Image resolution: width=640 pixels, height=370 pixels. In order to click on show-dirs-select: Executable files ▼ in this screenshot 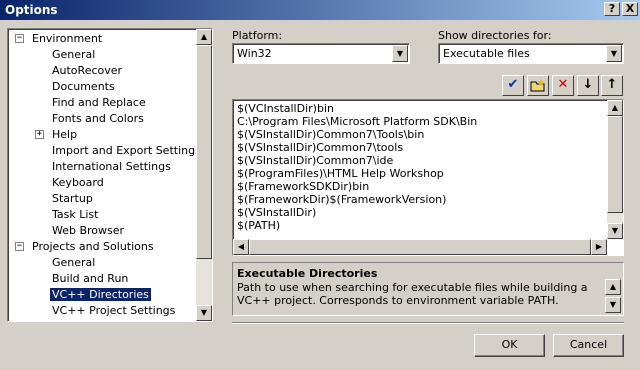, I will do `click(531, 53)`.